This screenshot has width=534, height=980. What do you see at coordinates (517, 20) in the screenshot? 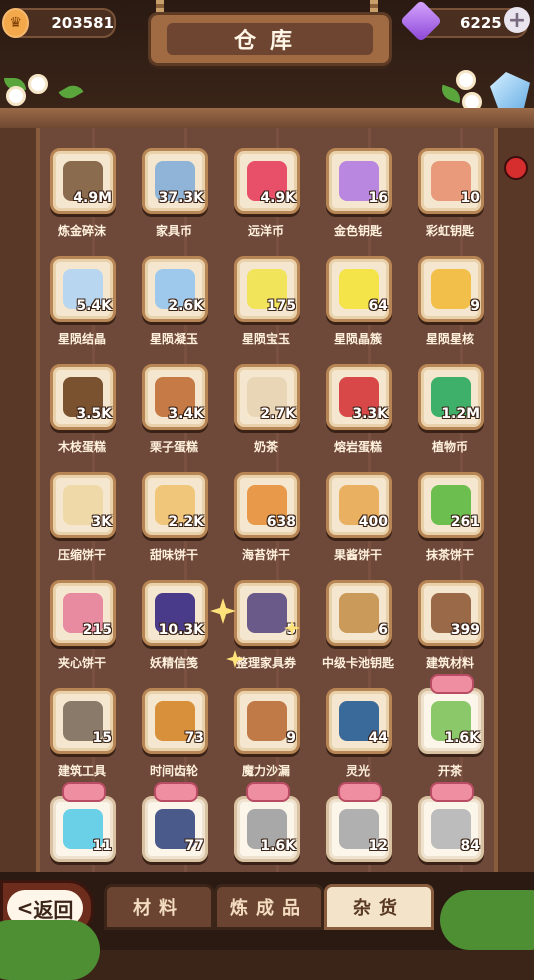
I see `add-gems-button: +` at bounding box center [517, 20].